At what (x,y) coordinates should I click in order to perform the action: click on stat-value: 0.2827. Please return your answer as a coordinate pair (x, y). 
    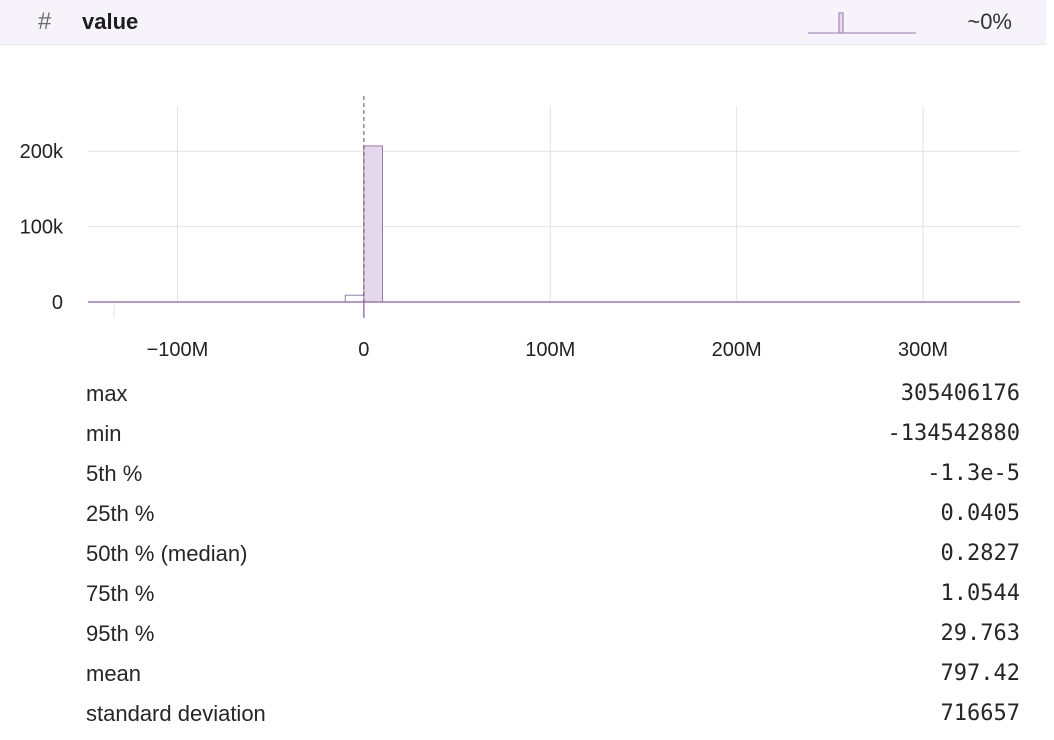
    Looking at the image, I should click on (980, 553).